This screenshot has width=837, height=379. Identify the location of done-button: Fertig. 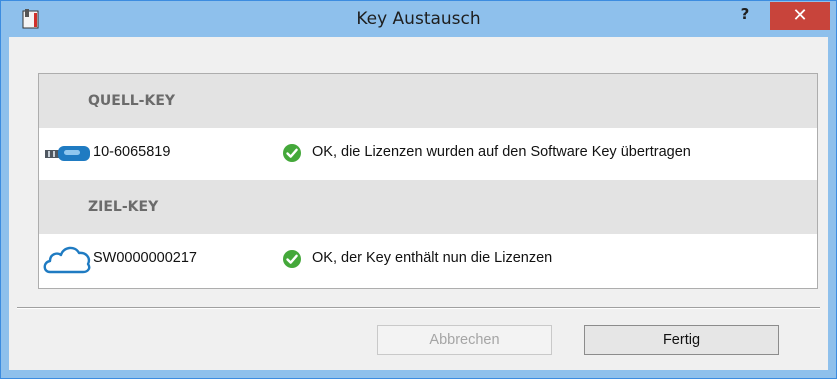
(681, 340).